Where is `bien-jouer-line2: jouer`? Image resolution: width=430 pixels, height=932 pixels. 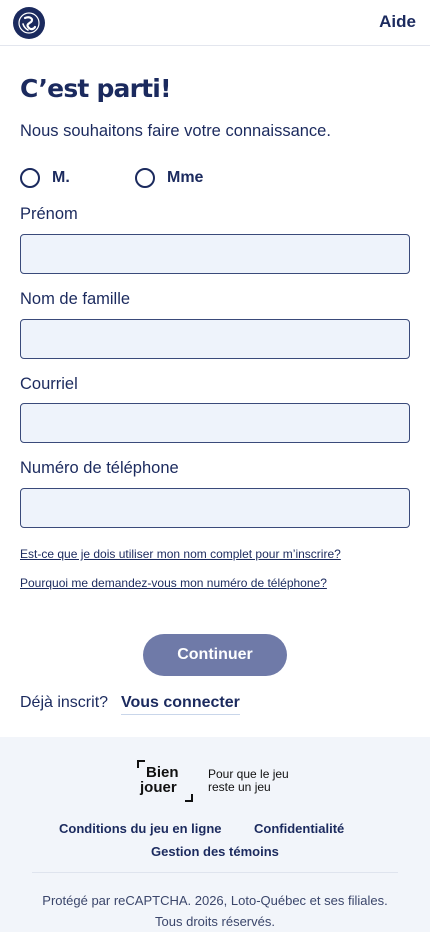
bien-jouer-line2: jouer is located at coordinates (158, 787).